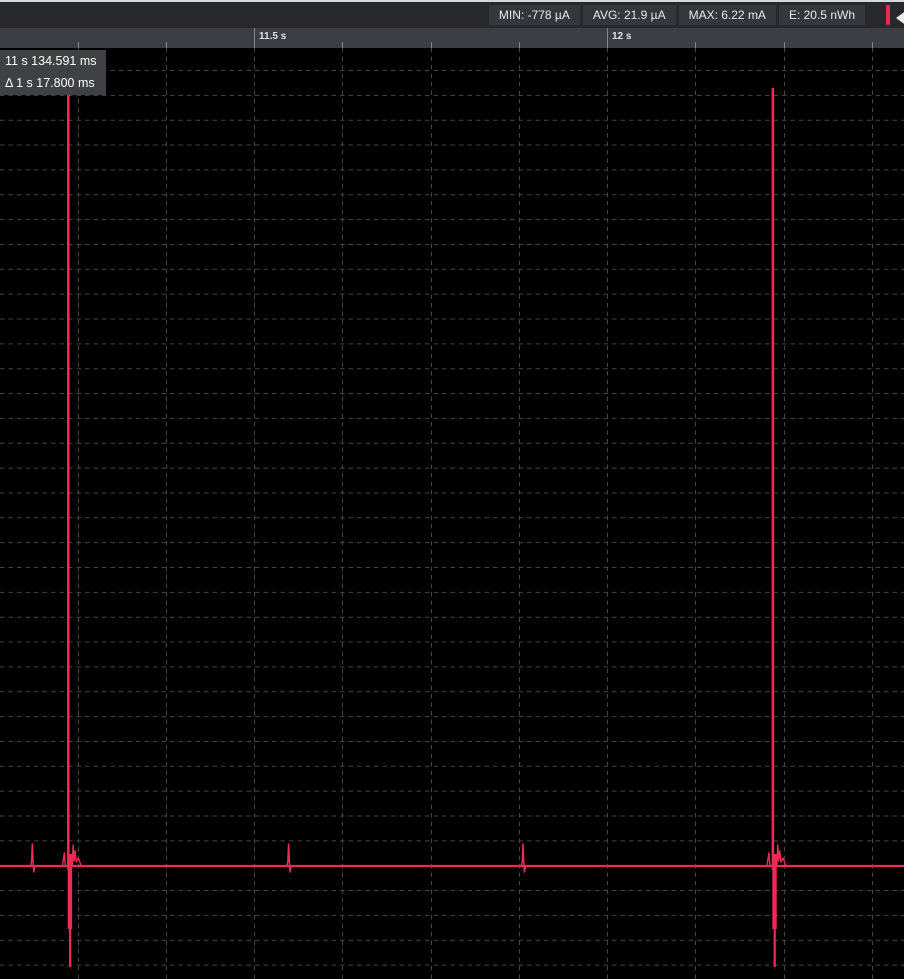 The image size is (904, 979). Describe the element at coordinates (534, 15) in the screenshot. I see `stat-min: MIN: -778 µA` at that location.